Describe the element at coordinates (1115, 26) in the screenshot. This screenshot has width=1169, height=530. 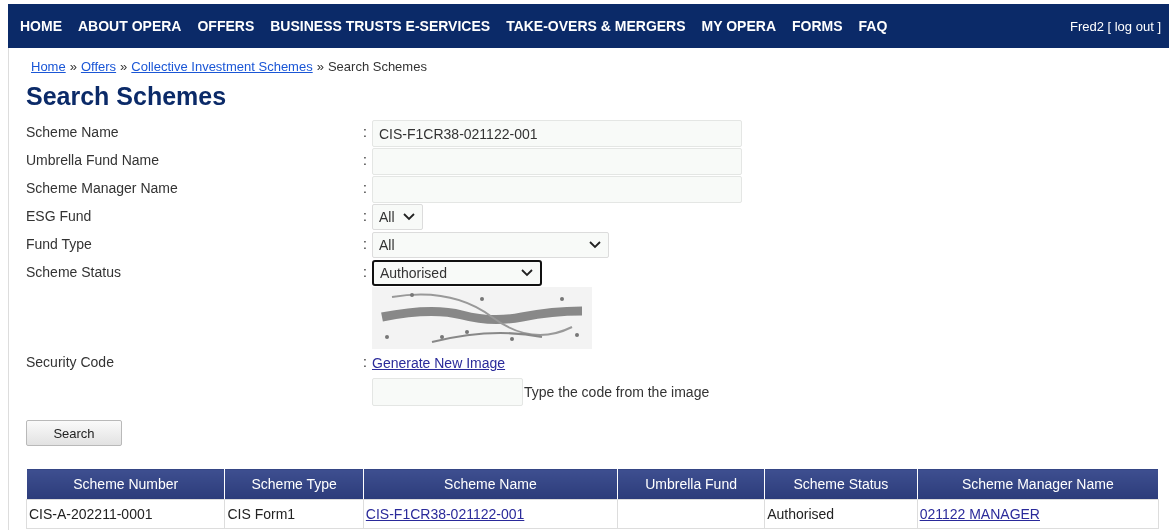
I see `user-logout-link: Fred2 [ log out ]` at that location.